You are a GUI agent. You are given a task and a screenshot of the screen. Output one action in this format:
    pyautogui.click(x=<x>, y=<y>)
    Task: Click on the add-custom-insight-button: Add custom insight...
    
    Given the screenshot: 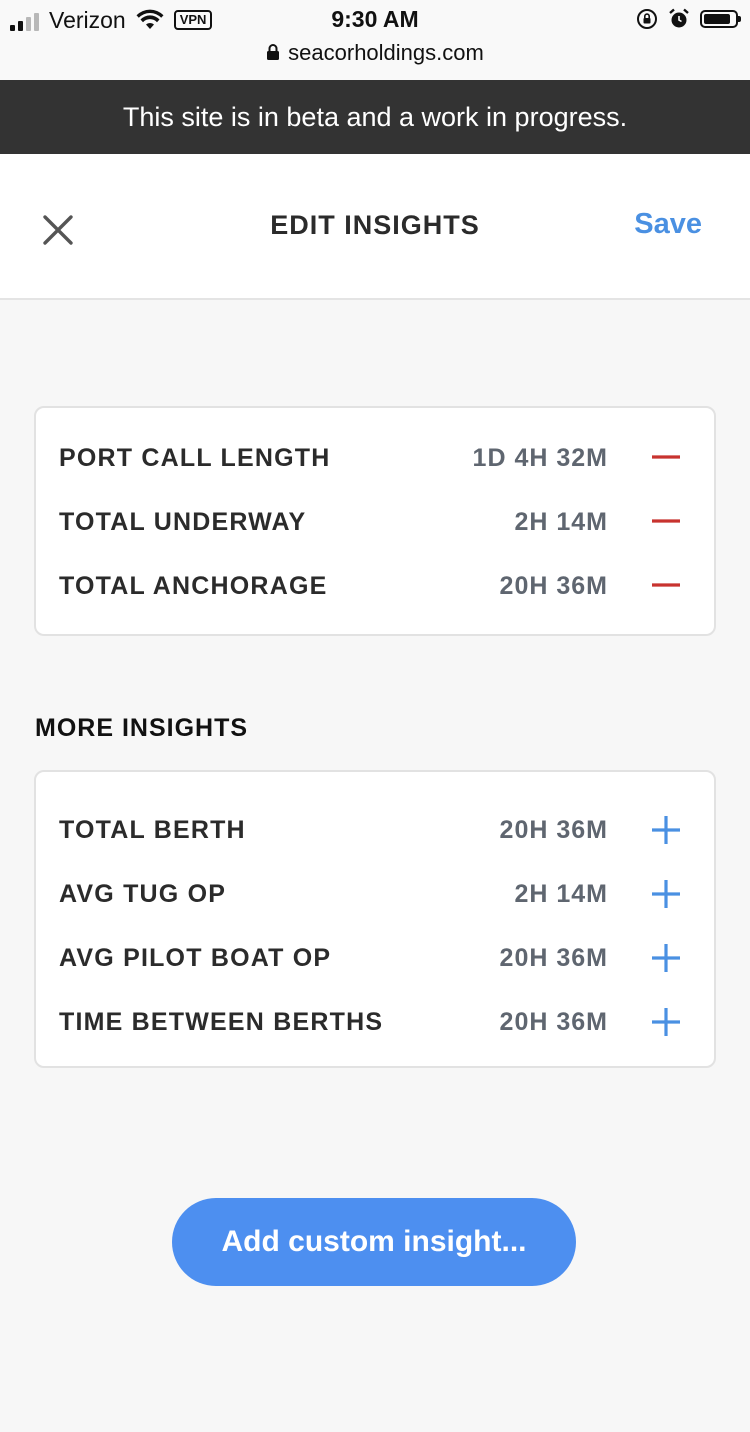 What is the action you would take?
    pyautogui.click(x=374, y=1242)
    